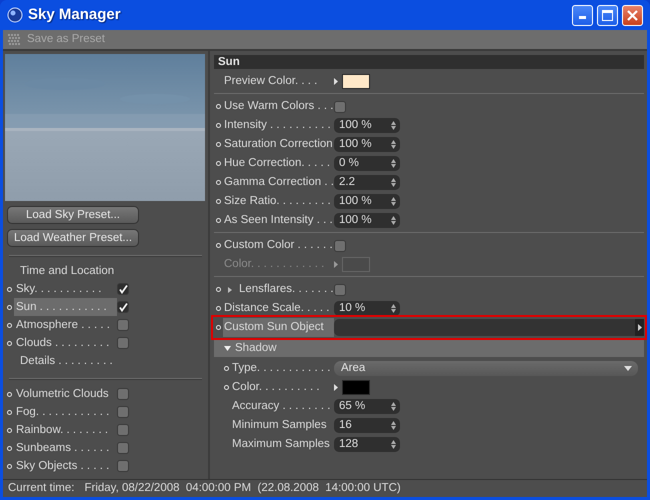  What do you see at coordinates (75, 14) in the screenshot?
I see `window-title: Sky Manager` at bounding box center [75, 14].